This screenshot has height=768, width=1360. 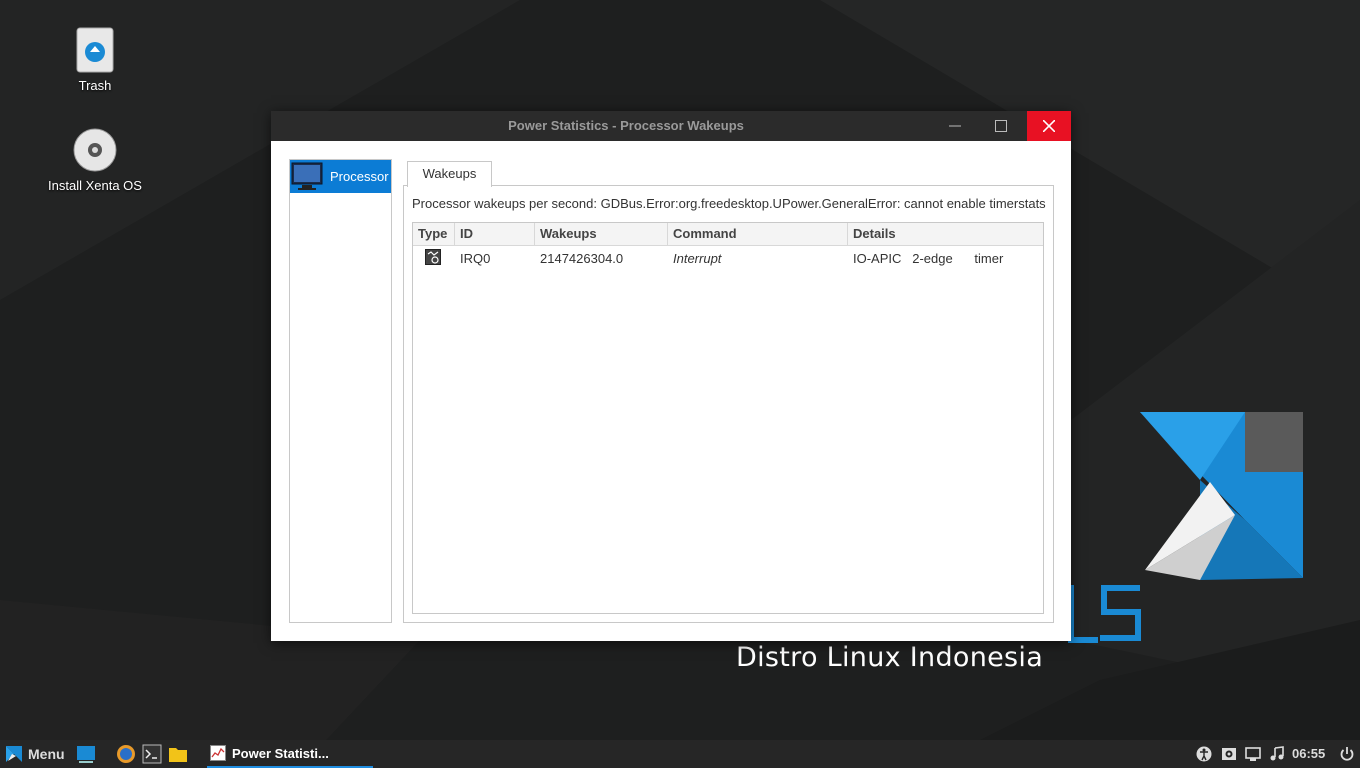 I want to click on network-tray, so click(x=1253, y=754).